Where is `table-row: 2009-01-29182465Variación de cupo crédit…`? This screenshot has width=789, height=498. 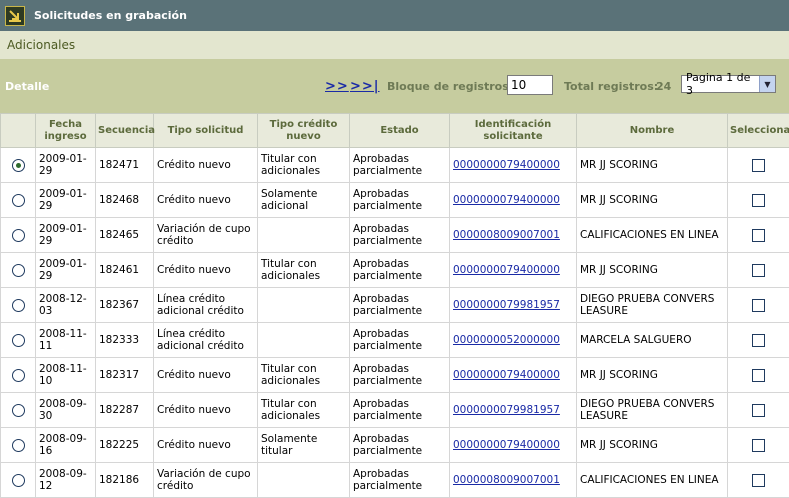 table-row: 2009-01-29182465Variación de cupo crédit… is located at coordinates (395, 235).